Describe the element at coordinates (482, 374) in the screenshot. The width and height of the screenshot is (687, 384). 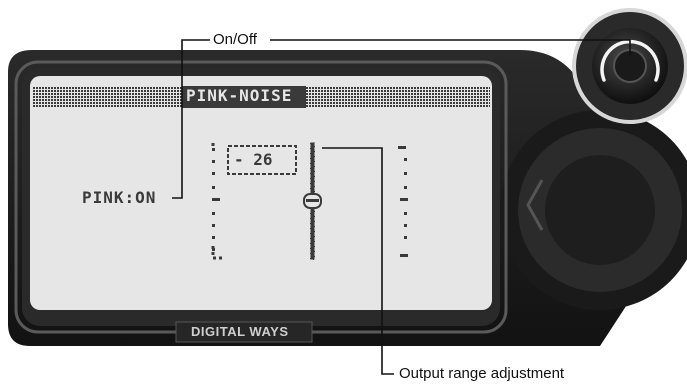
I see `output-range-callout: Output range adjustment` at that location.